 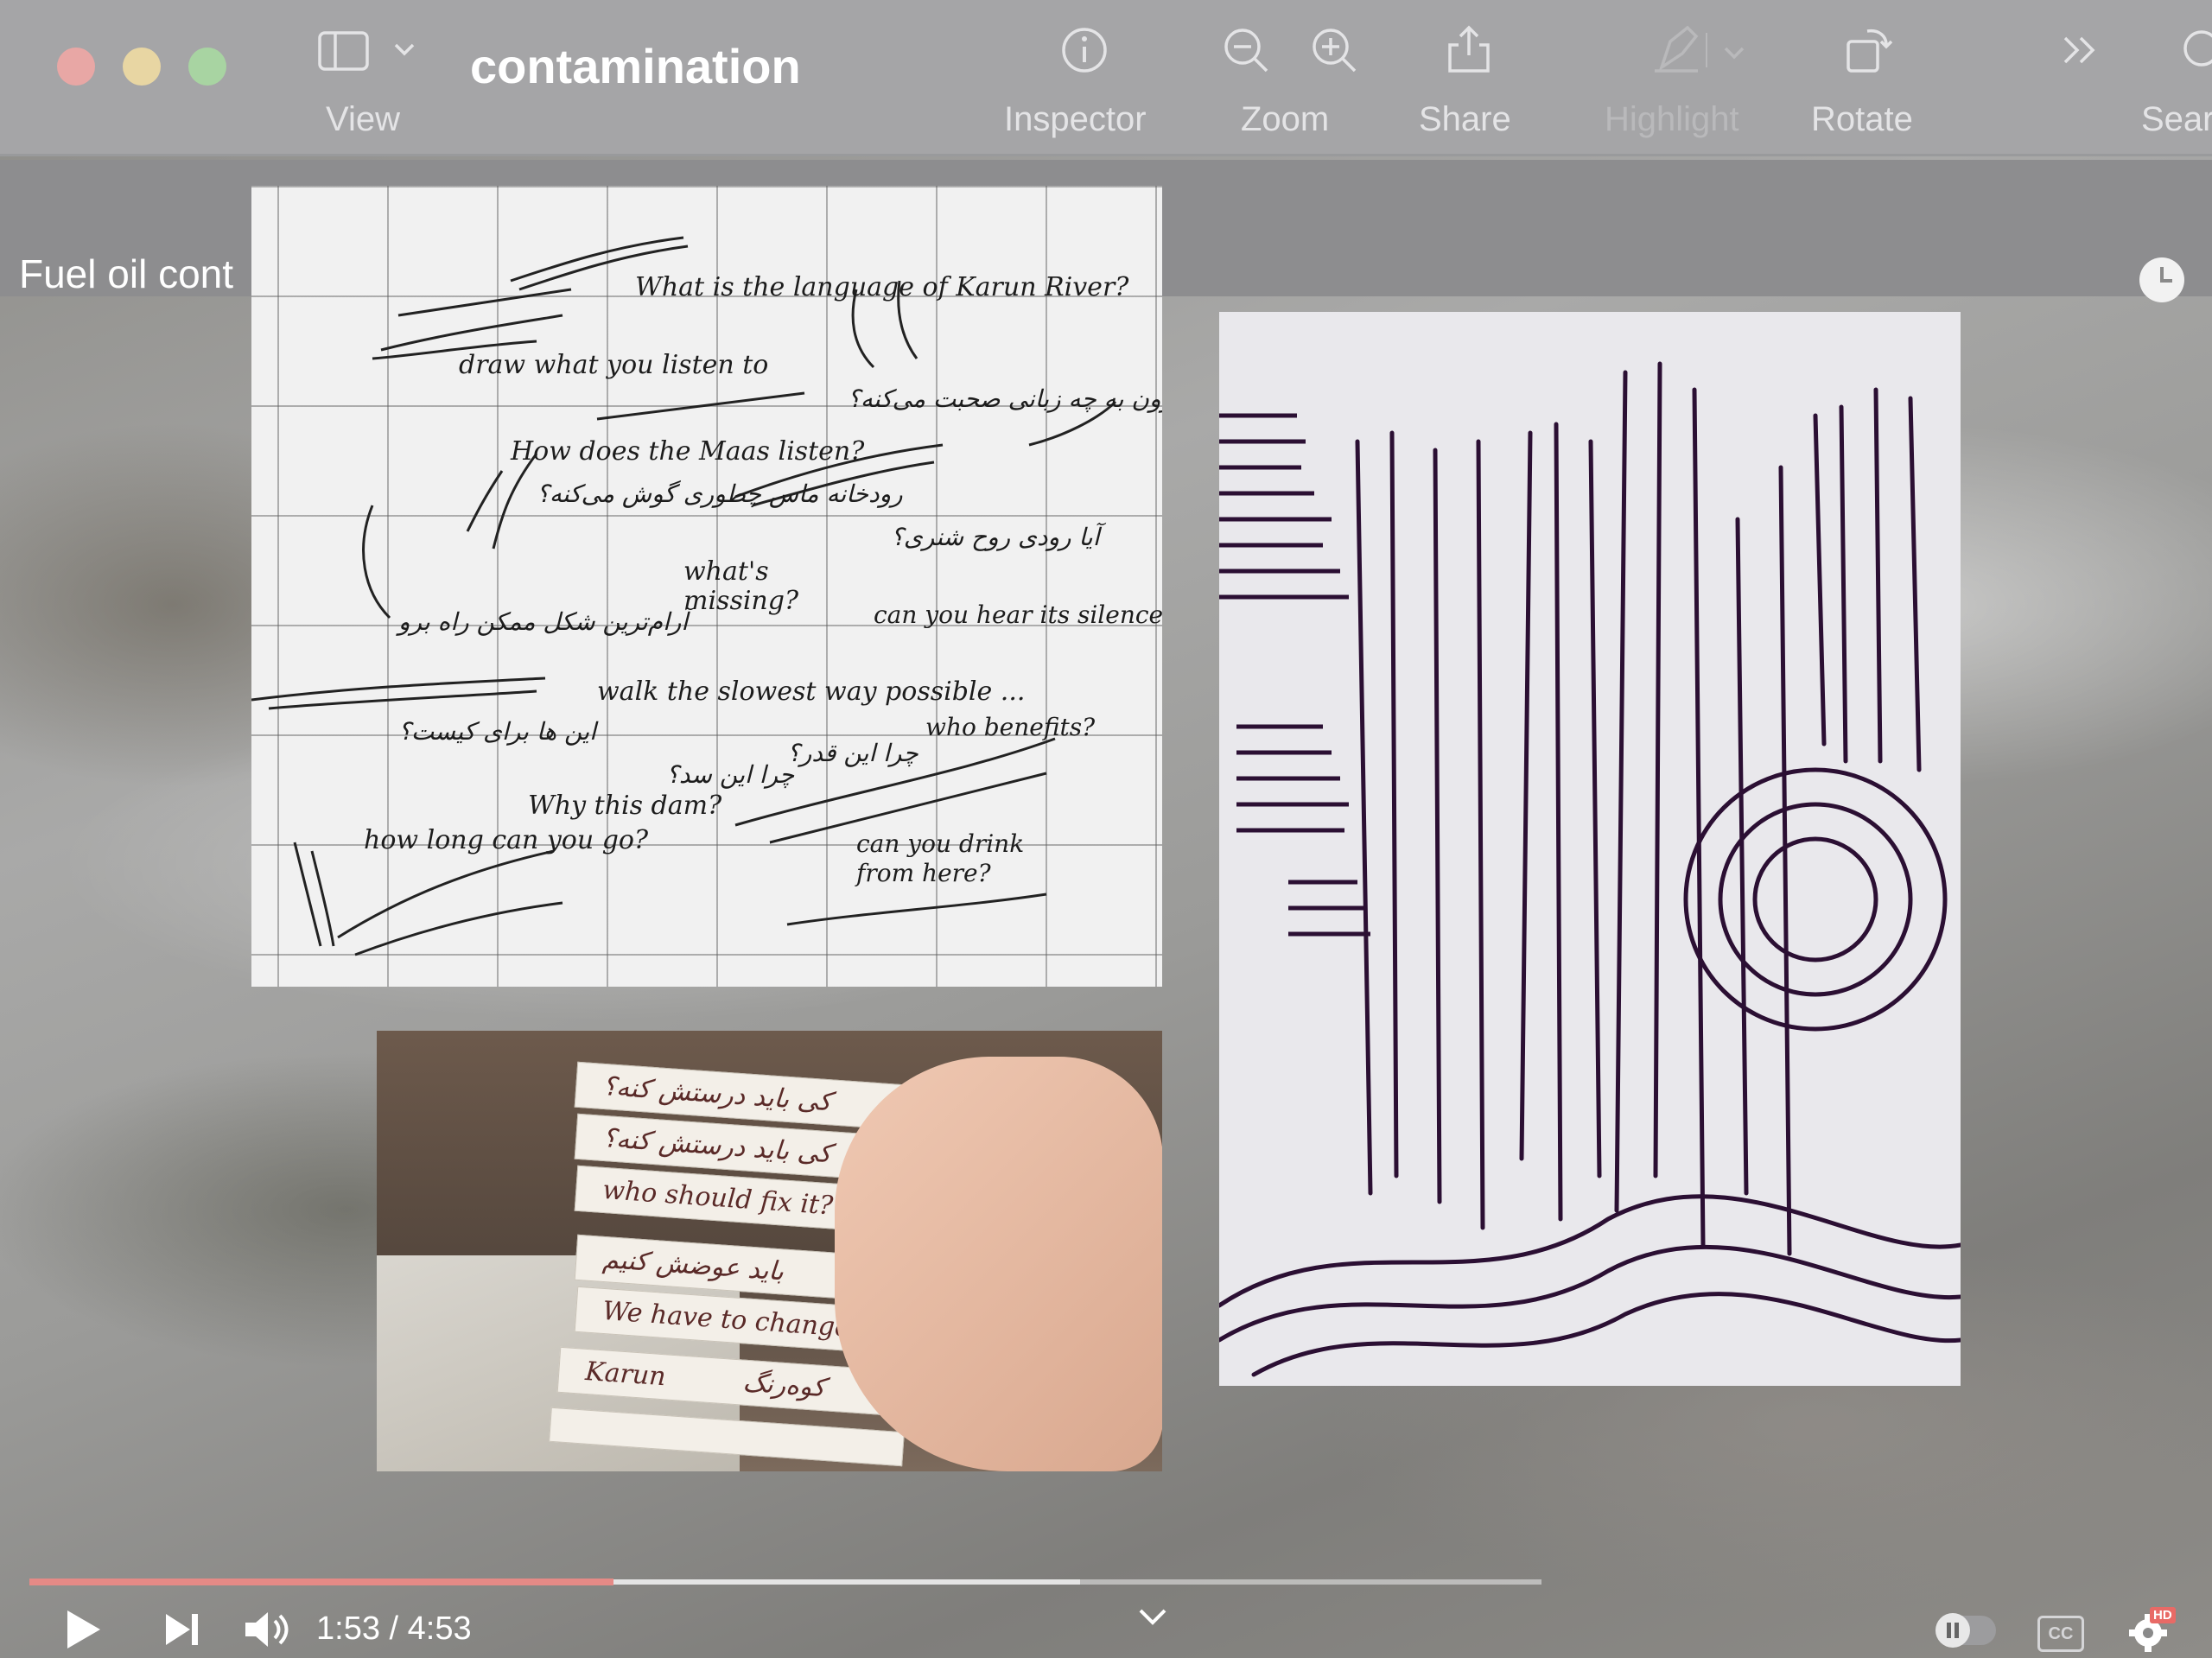 I want to click on zoom-in-icon, so click(x=1335, y=51).